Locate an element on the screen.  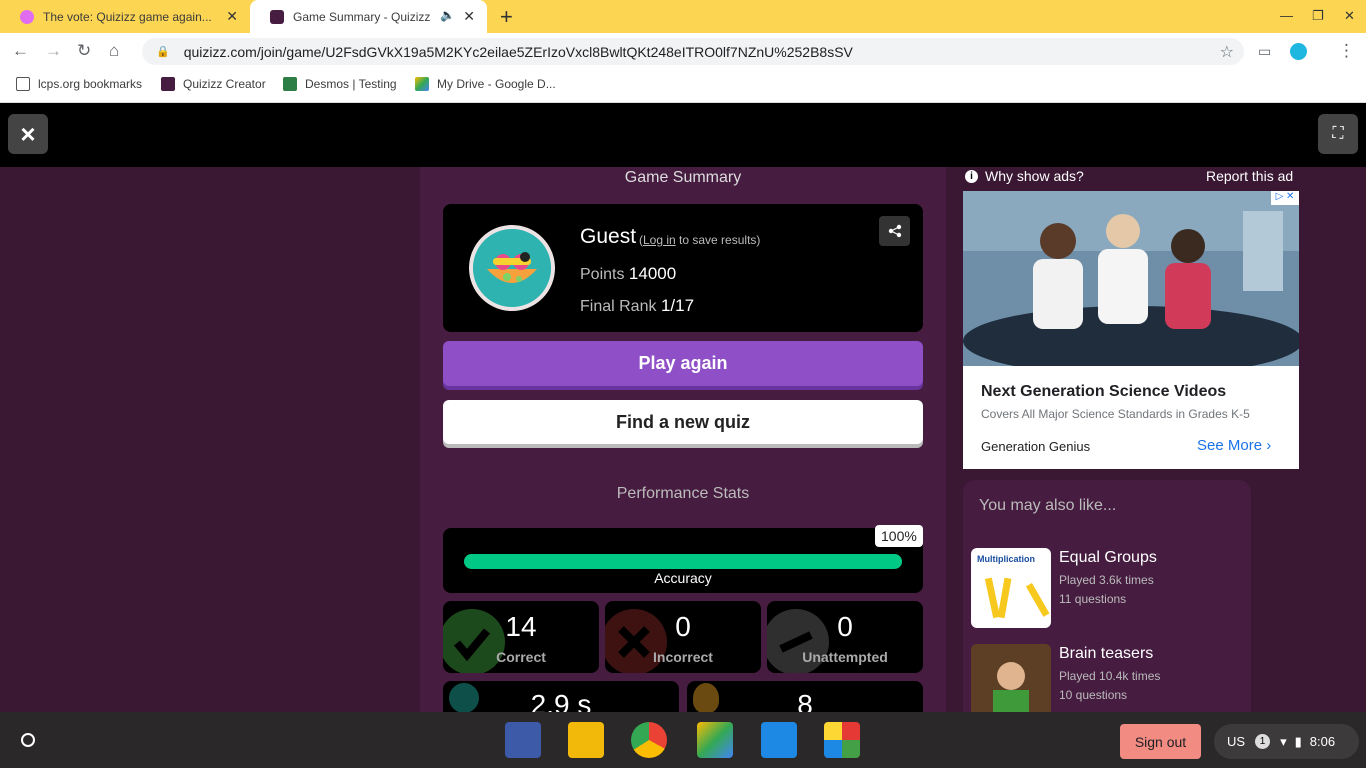
report-ad-link: Report this ad is located at coordinates (1249, 176).